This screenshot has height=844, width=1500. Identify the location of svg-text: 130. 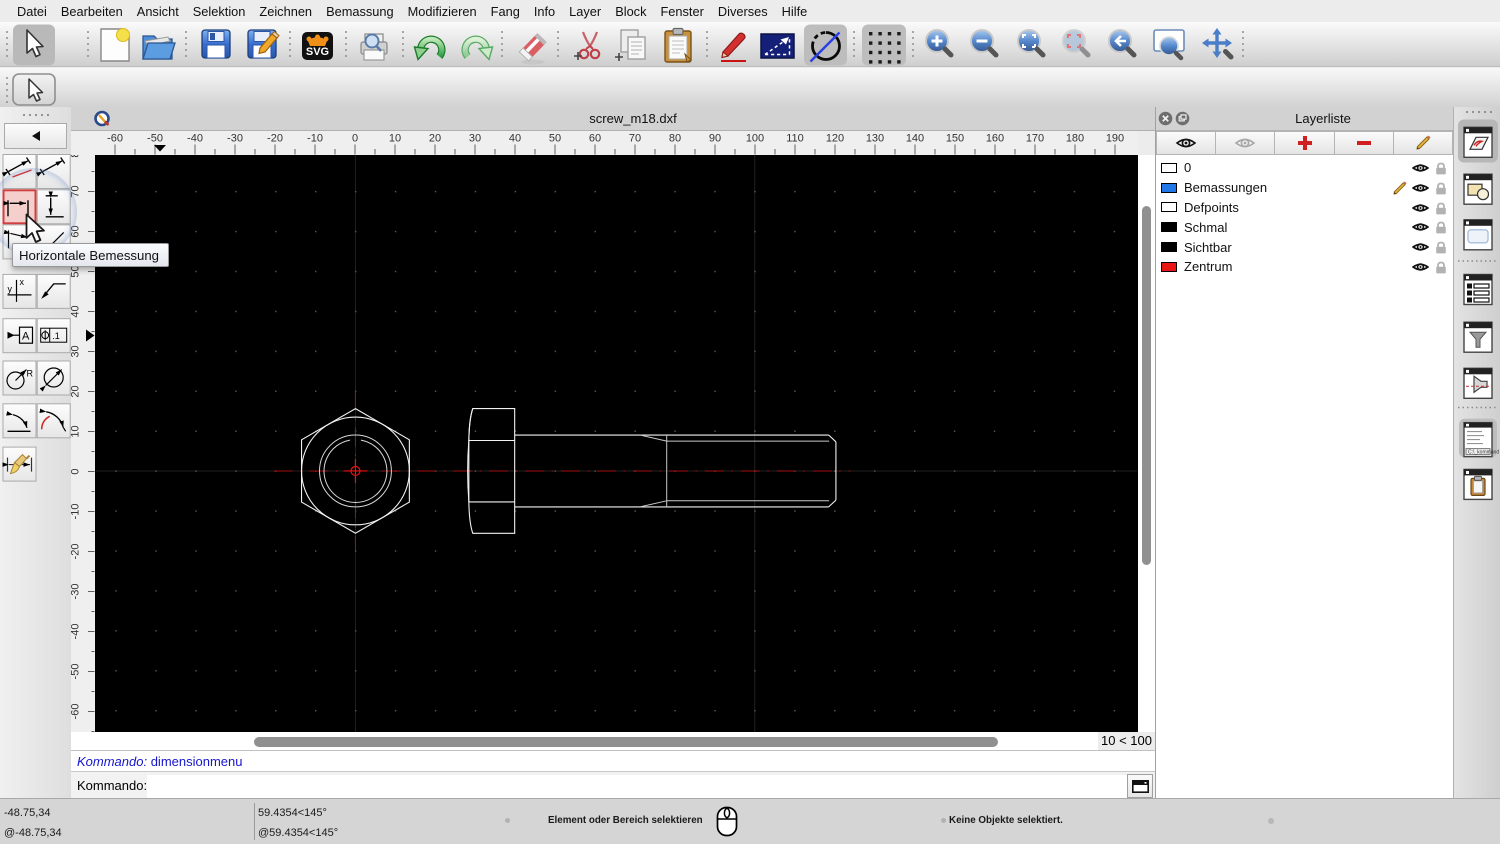
(875, 139).